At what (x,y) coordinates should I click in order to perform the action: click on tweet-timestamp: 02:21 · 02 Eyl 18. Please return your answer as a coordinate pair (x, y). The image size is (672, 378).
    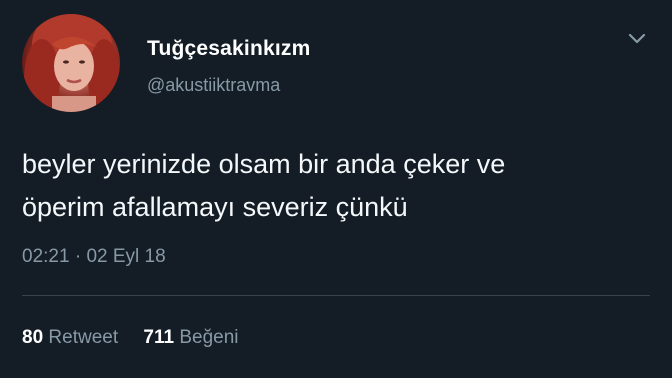
    Looking at the image, I should click on (94, 257).